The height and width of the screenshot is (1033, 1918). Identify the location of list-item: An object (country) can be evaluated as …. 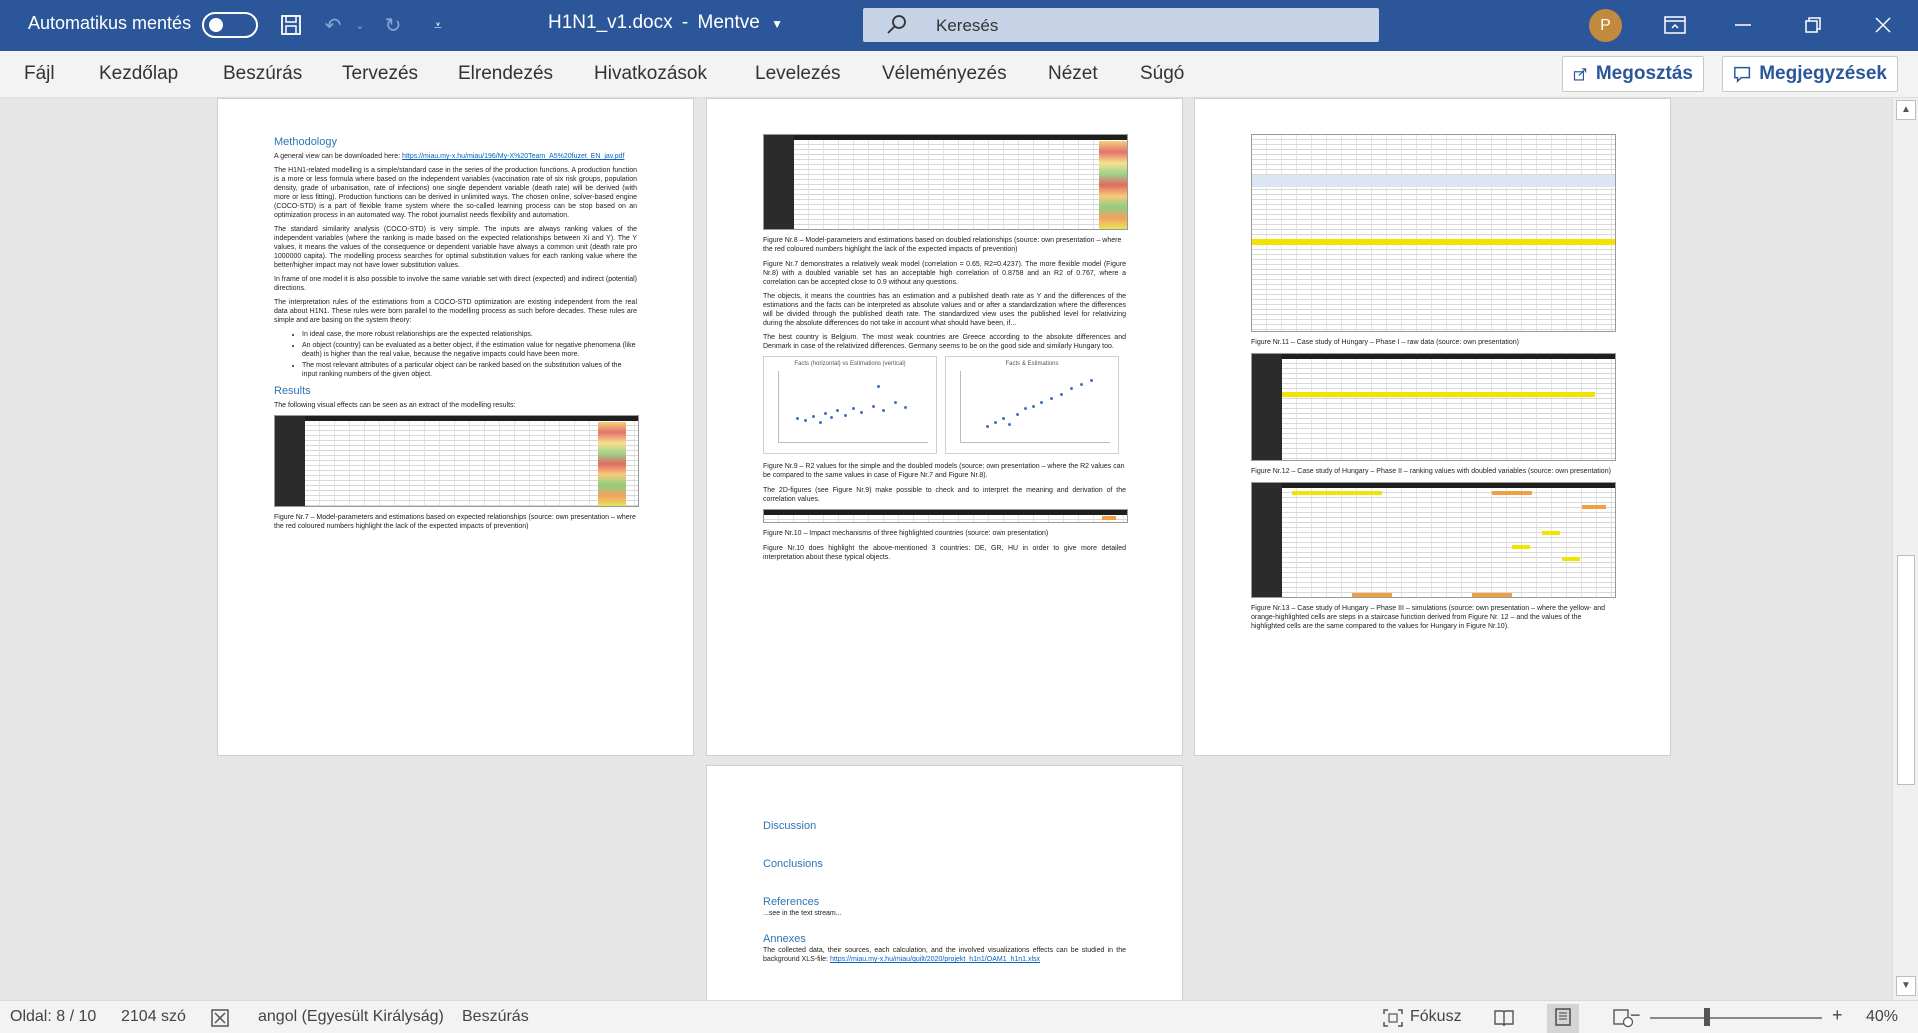
(469, 350).